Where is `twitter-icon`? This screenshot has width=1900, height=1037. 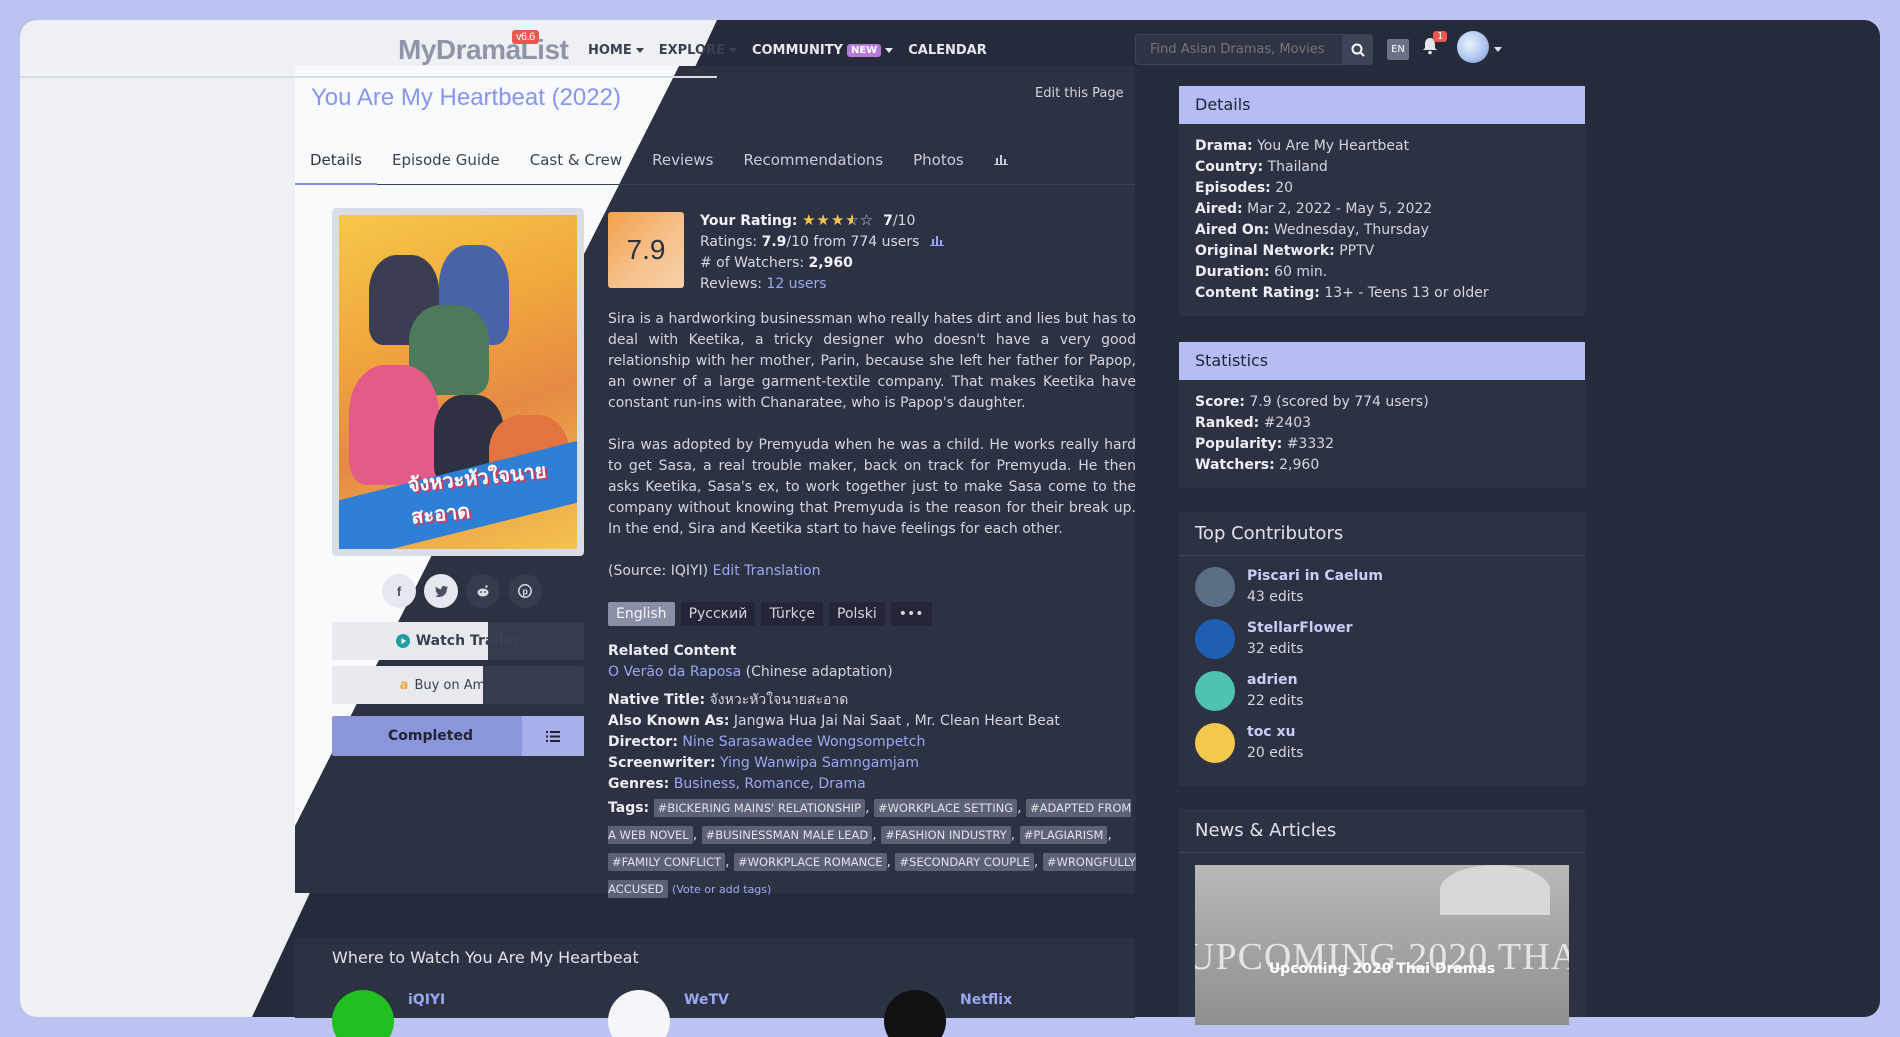 twitter-icon is located at coordinates (441, 591).